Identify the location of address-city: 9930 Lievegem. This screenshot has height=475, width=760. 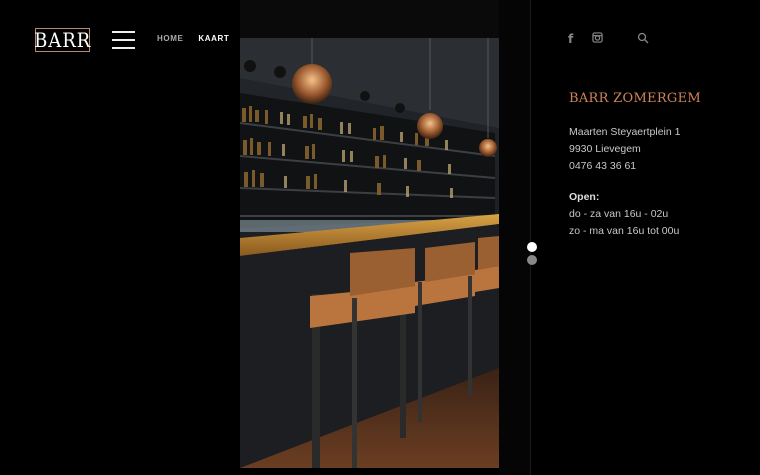
(605, 149).